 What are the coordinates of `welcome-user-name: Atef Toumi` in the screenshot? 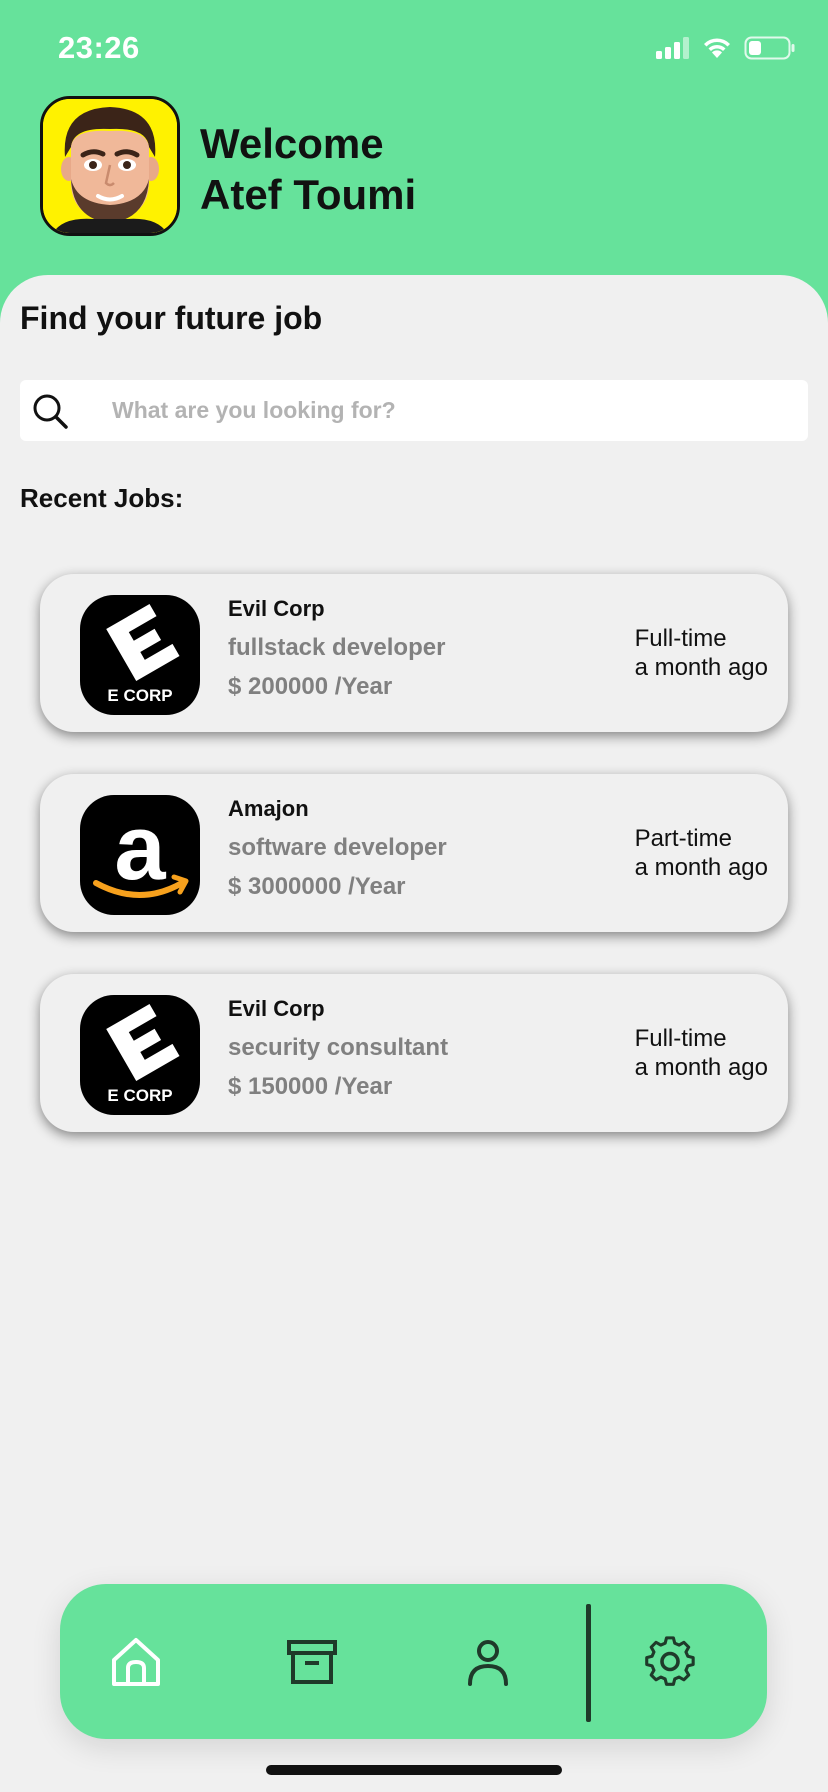 It's located at (308, 194).